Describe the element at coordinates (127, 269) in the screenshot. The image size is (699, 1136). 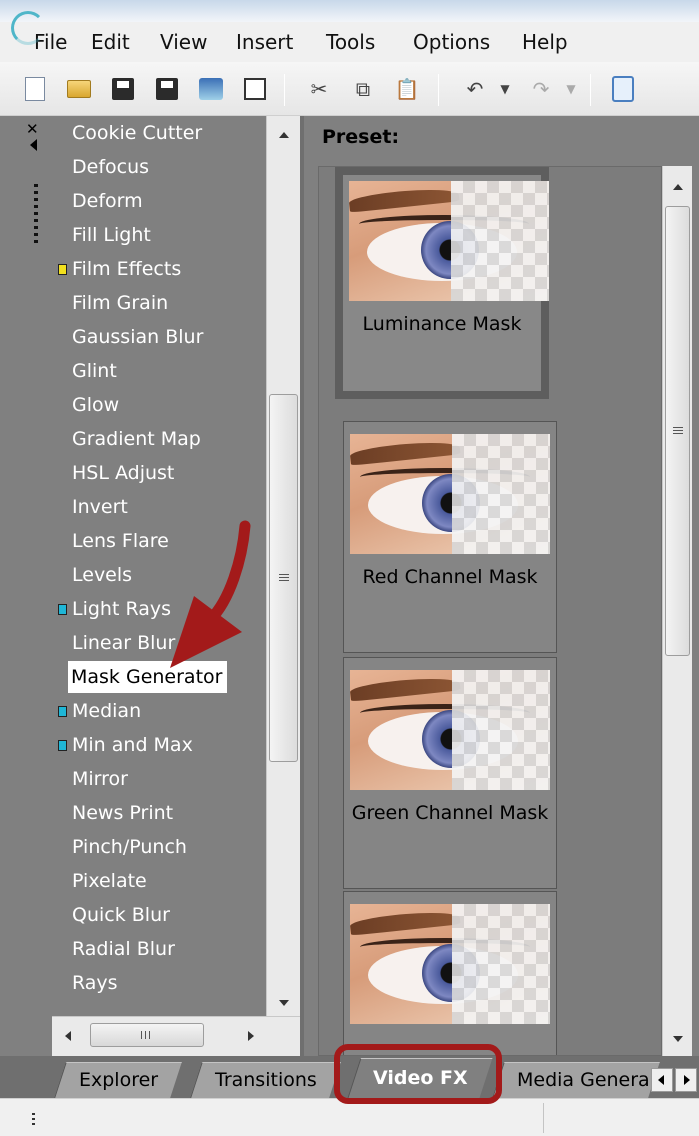
I see `plugin-list-item-label: Film Effects` at that location.